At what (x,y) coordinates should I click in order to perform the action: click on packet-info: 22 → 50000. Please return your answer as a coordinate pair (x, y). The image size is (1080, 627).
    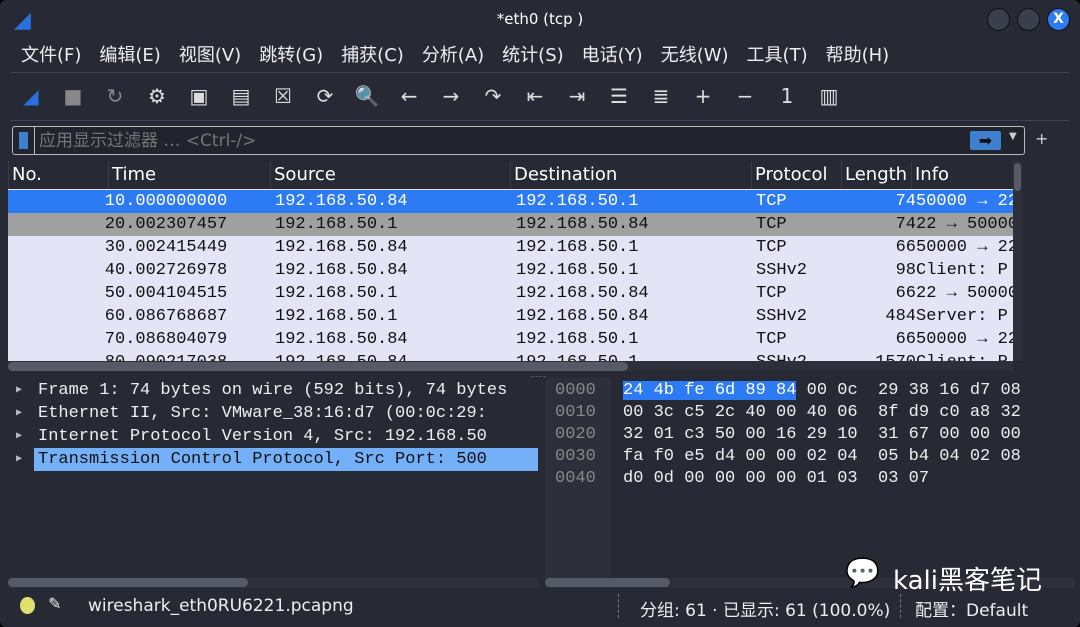
    Looking at the image, I should click on (964, 293).